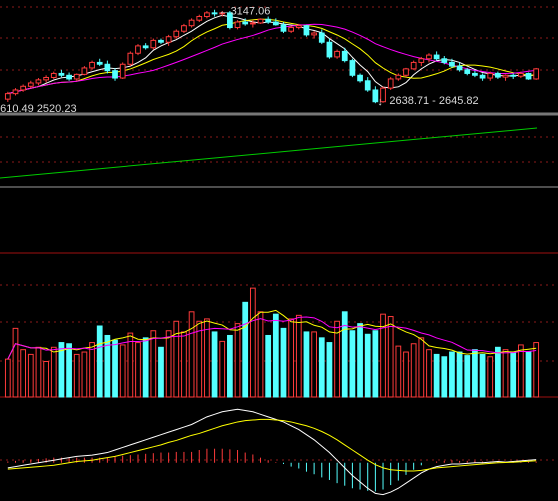  What do you see at coordinates (251, 12) in the screenshot?
I see `high-price-label: 3147.06` at bounding box center [251, 12].